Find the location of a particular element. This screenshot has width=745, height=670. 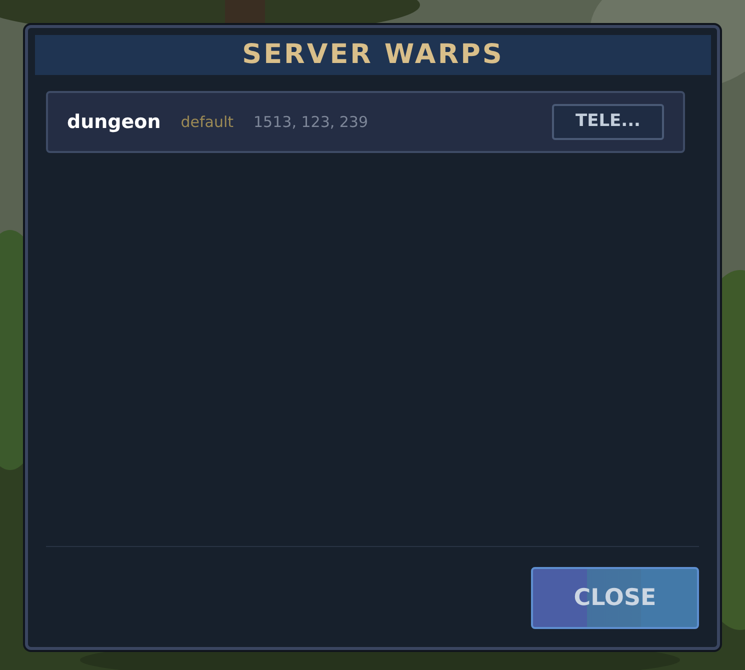

dialog-title: SERVER WARPS is located at coordinates (373, 55).